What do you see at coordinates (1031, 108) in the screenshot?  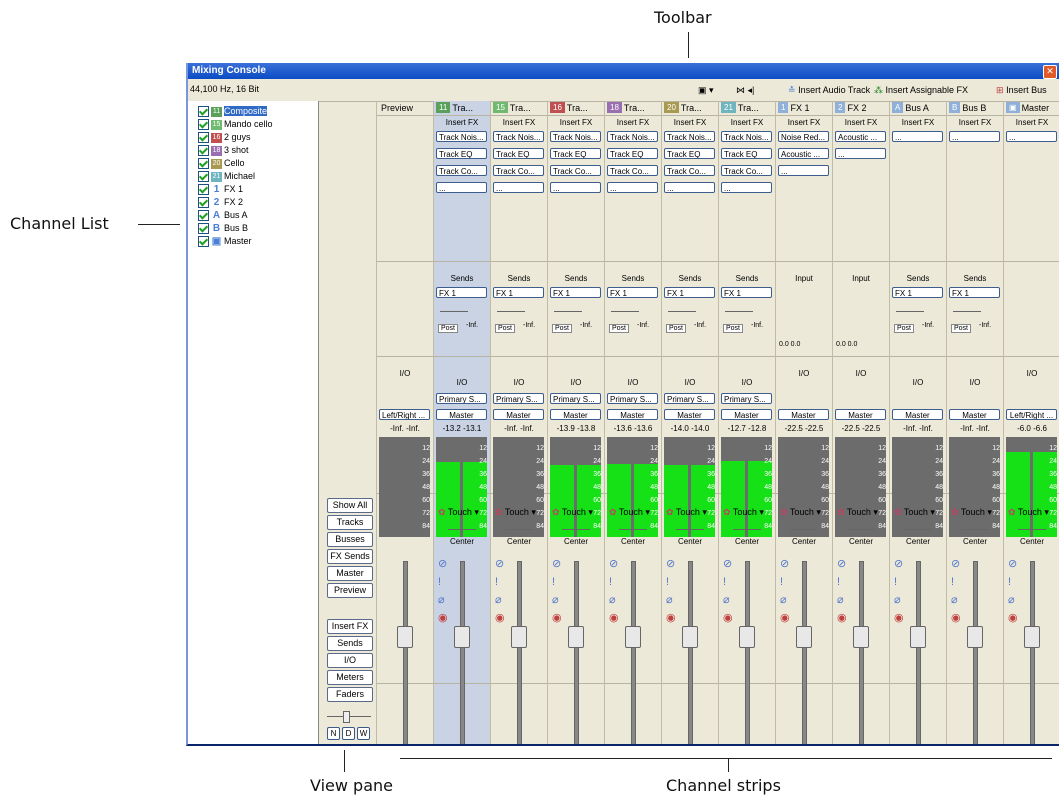 I see `strip-header: ▣ Master` at bounding box center [1031, 108].